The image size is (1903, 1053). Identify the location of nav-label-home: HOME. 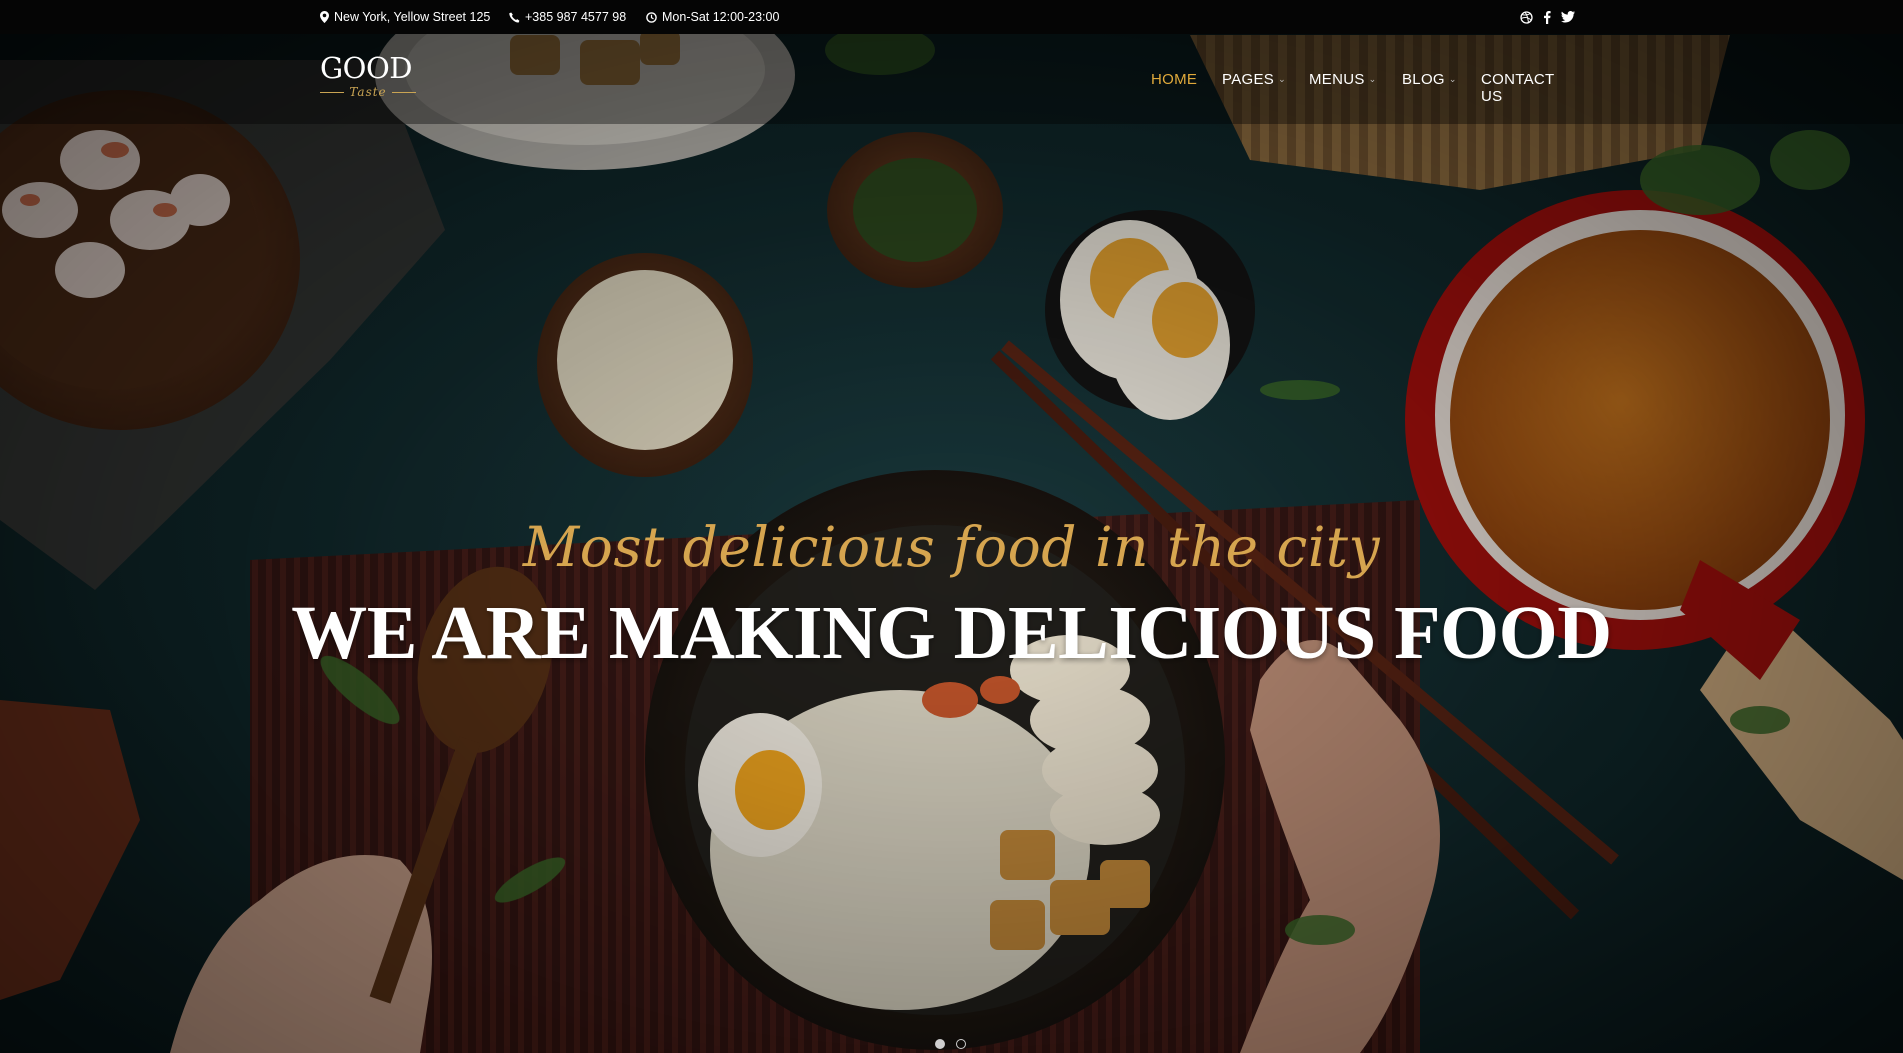
(1174, 79).